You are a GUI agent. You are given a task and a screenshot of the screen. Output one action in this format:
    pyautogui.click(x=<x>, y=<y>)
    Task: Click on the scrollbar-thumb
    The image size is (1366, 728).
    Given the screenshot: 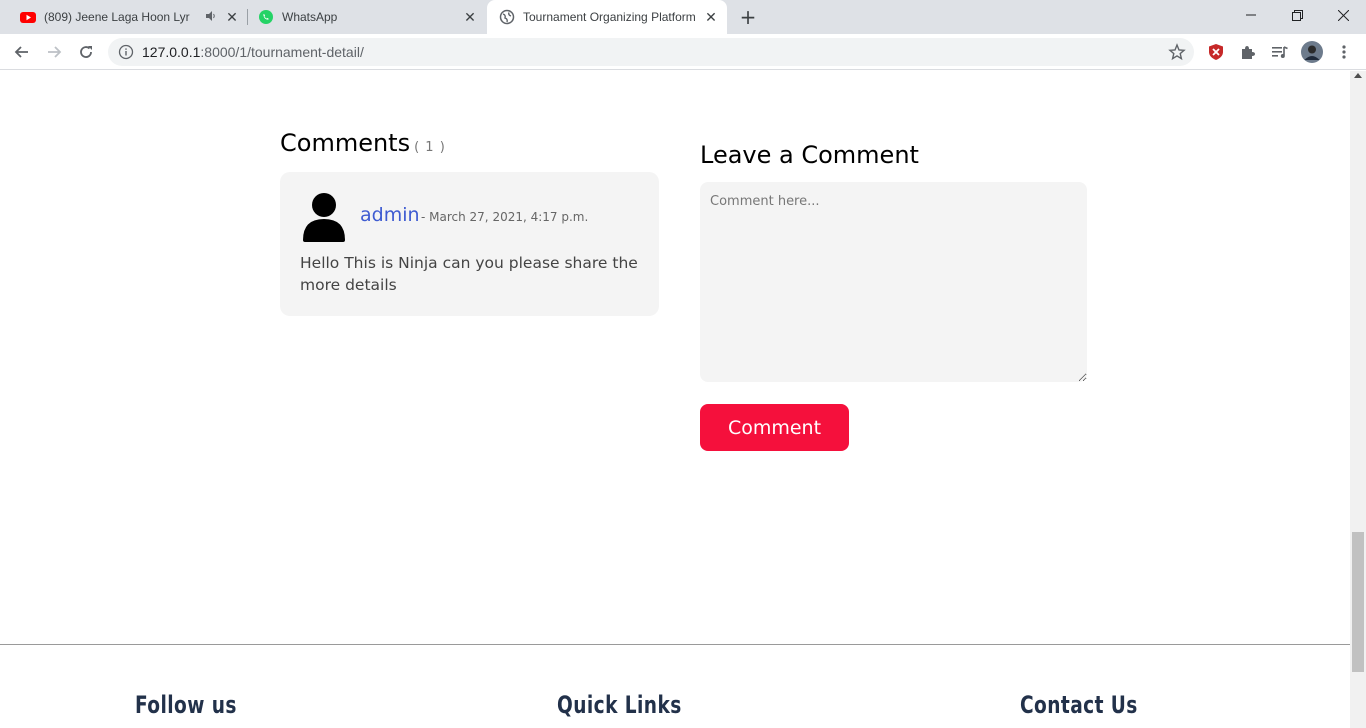 What is the action you would take?
    pyautogui.click(x=1358, y=602)
    